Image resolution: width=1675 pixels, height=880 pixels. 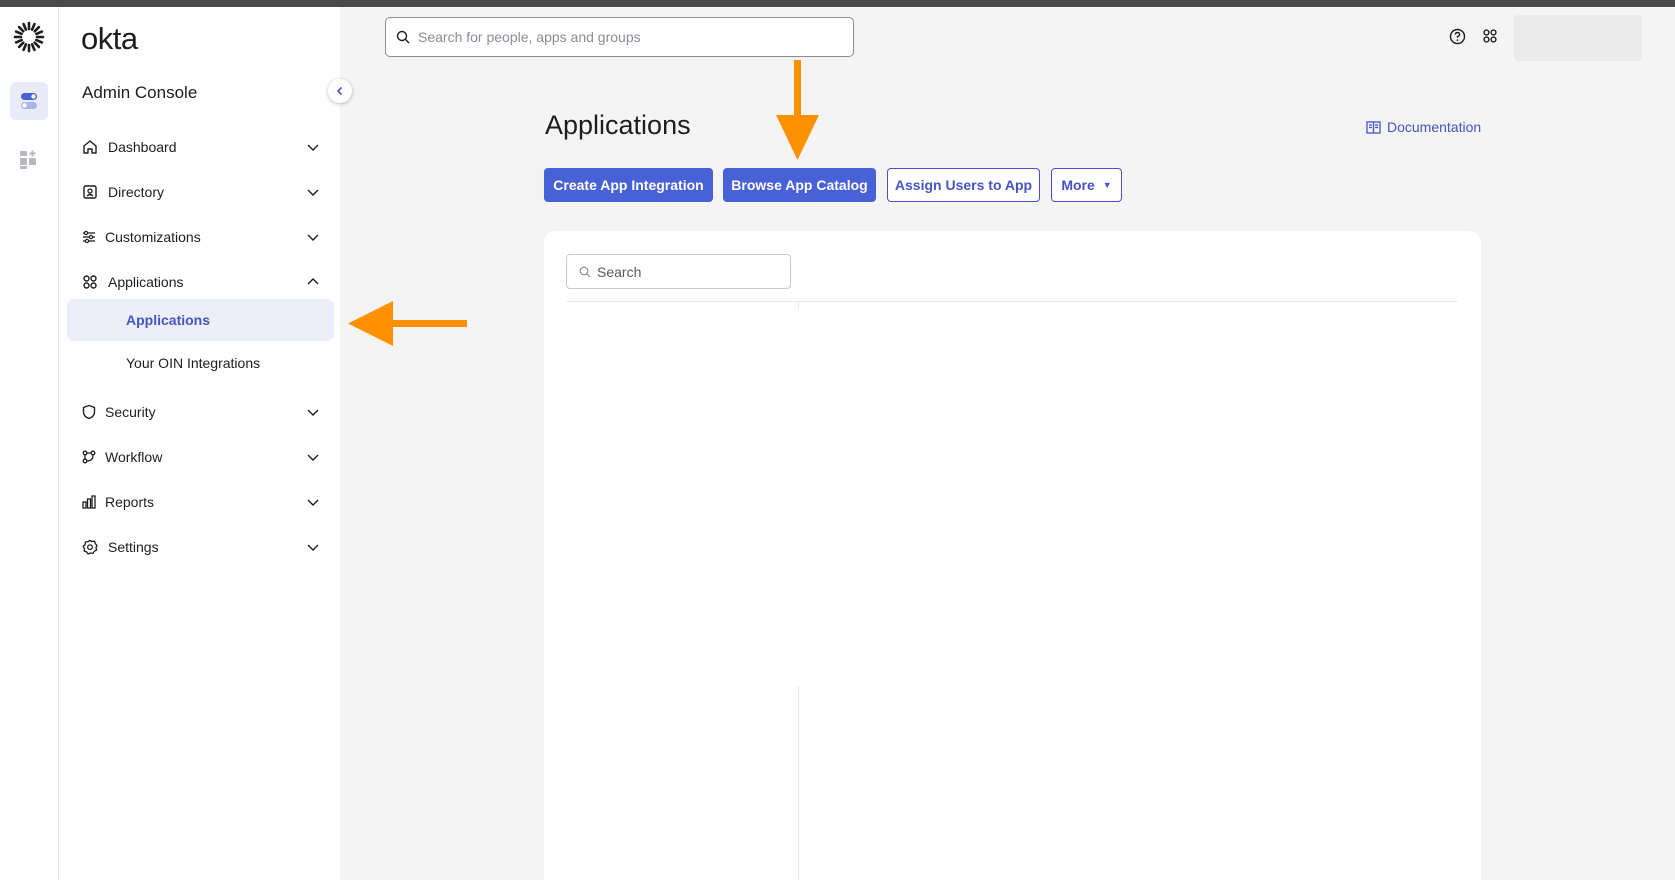 I want to click on app-search, so click(x=678, y=271).